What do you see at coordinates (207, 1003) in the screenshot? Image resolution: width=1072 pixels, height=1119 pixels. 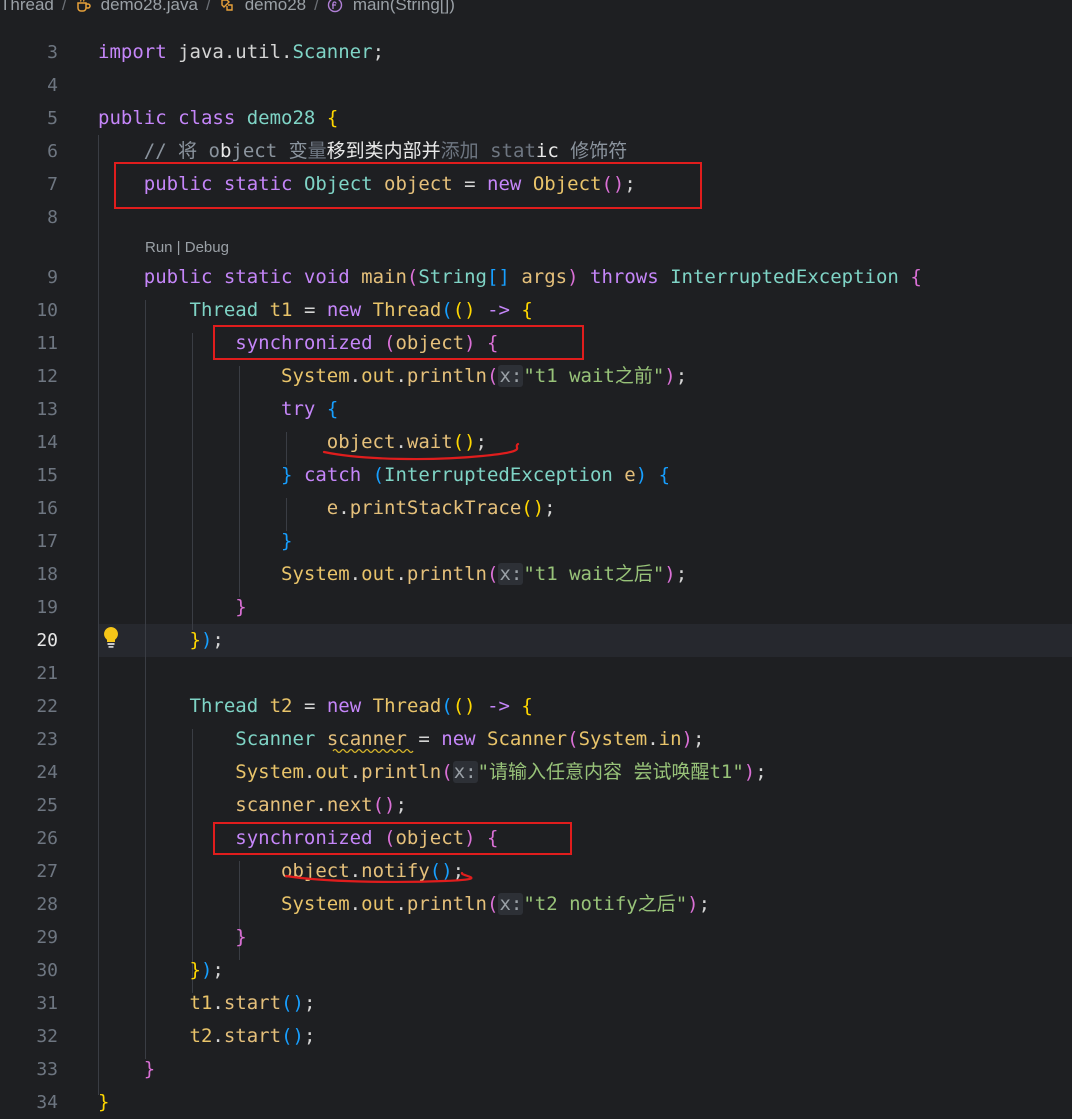 I see `code-line-31: t1.start();` at bounding box center [207, 1003].